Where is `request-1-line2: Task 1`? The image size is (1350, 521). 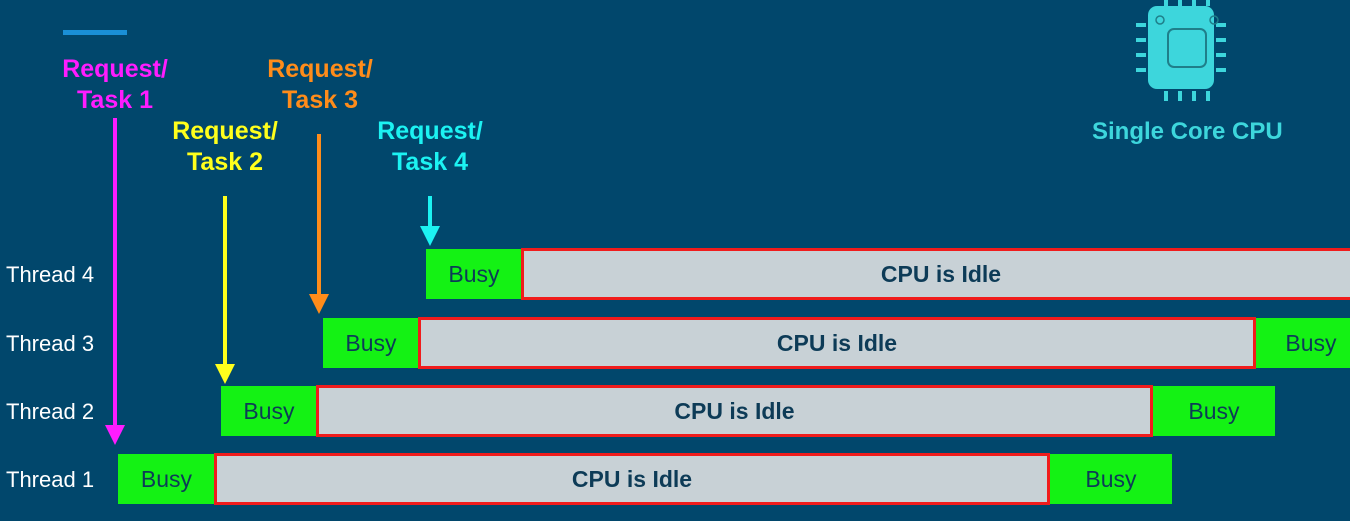 request-1-line2: Task 1 is located at coordinates (115, 100).